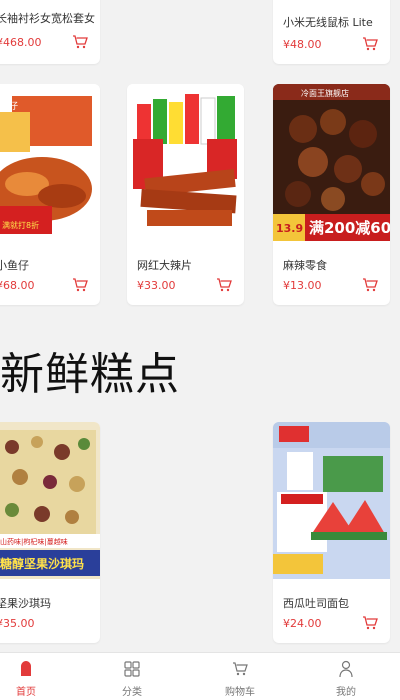  Describe the element at coordinates (17, 285) in the screenshot. I see `product-price: ¥68.00` at that location.